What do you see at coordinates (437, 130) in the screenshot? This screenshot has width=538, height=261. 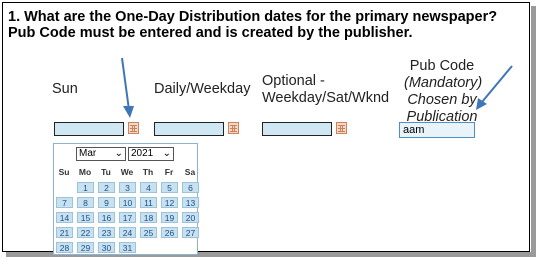 I see `pub-code-input` at bounding box center [437, 130].